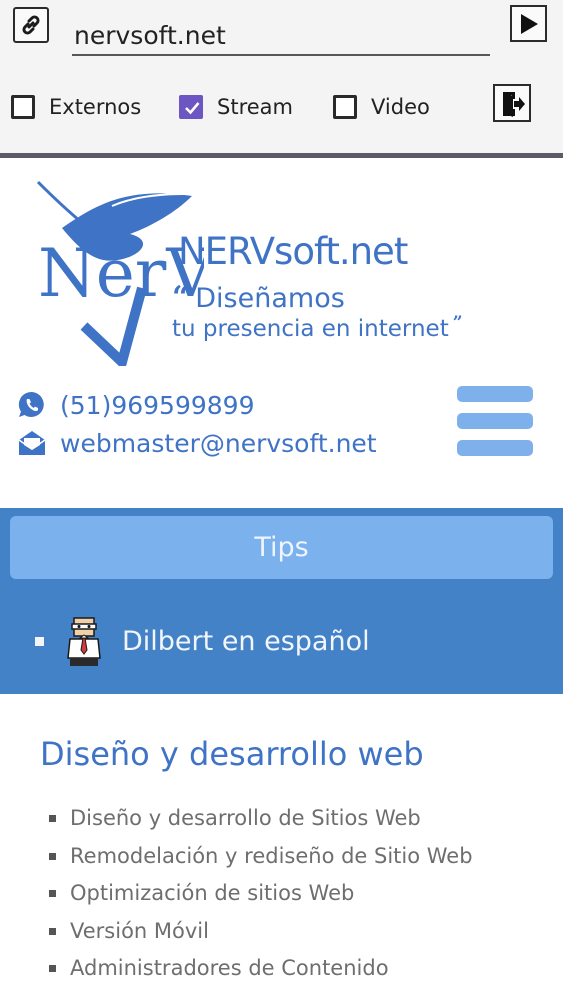 This screenshot has height=1000, width=563. I want to click on phone-contact: (51)969599899, so click(135, 405).